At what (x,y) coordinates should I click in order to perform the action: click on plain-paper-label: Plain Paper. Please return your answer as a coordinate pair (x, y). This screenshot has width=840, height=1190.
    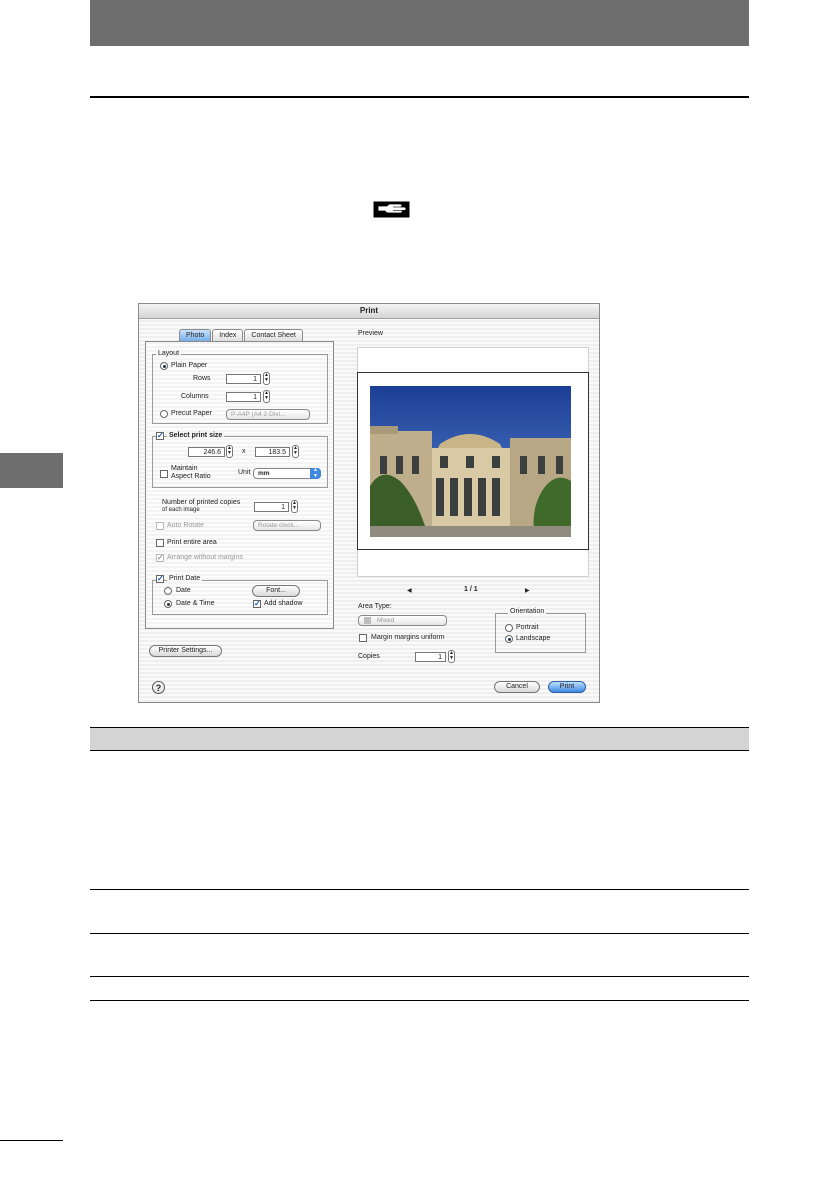
    Looking at the image, I should click on (189, 365).